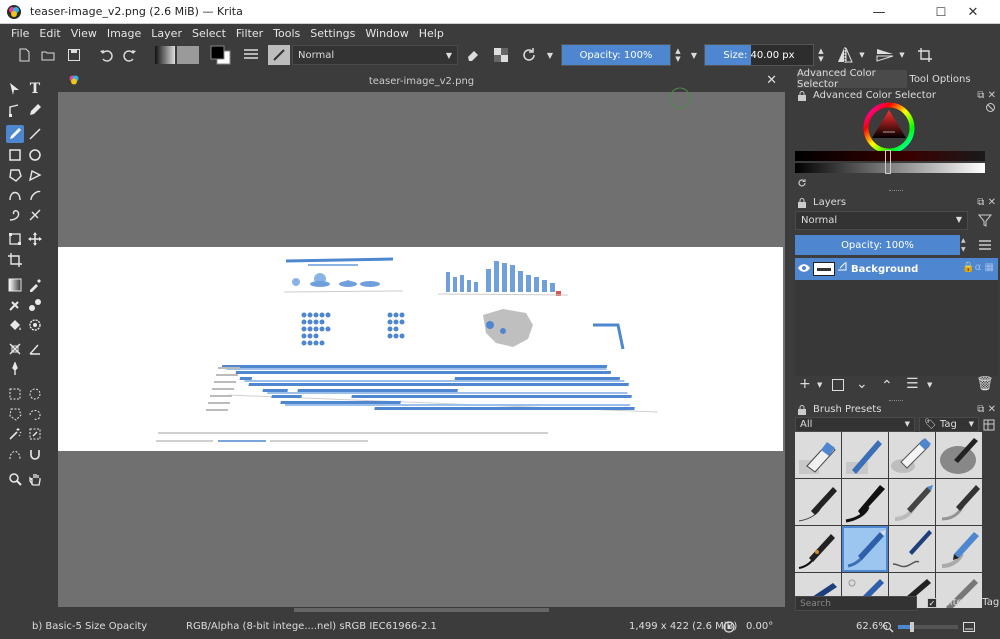 Image resolution: width=1000 pixels, height=639 pixels. I want to click on foreground-background-color-icon, so click(221, 55).